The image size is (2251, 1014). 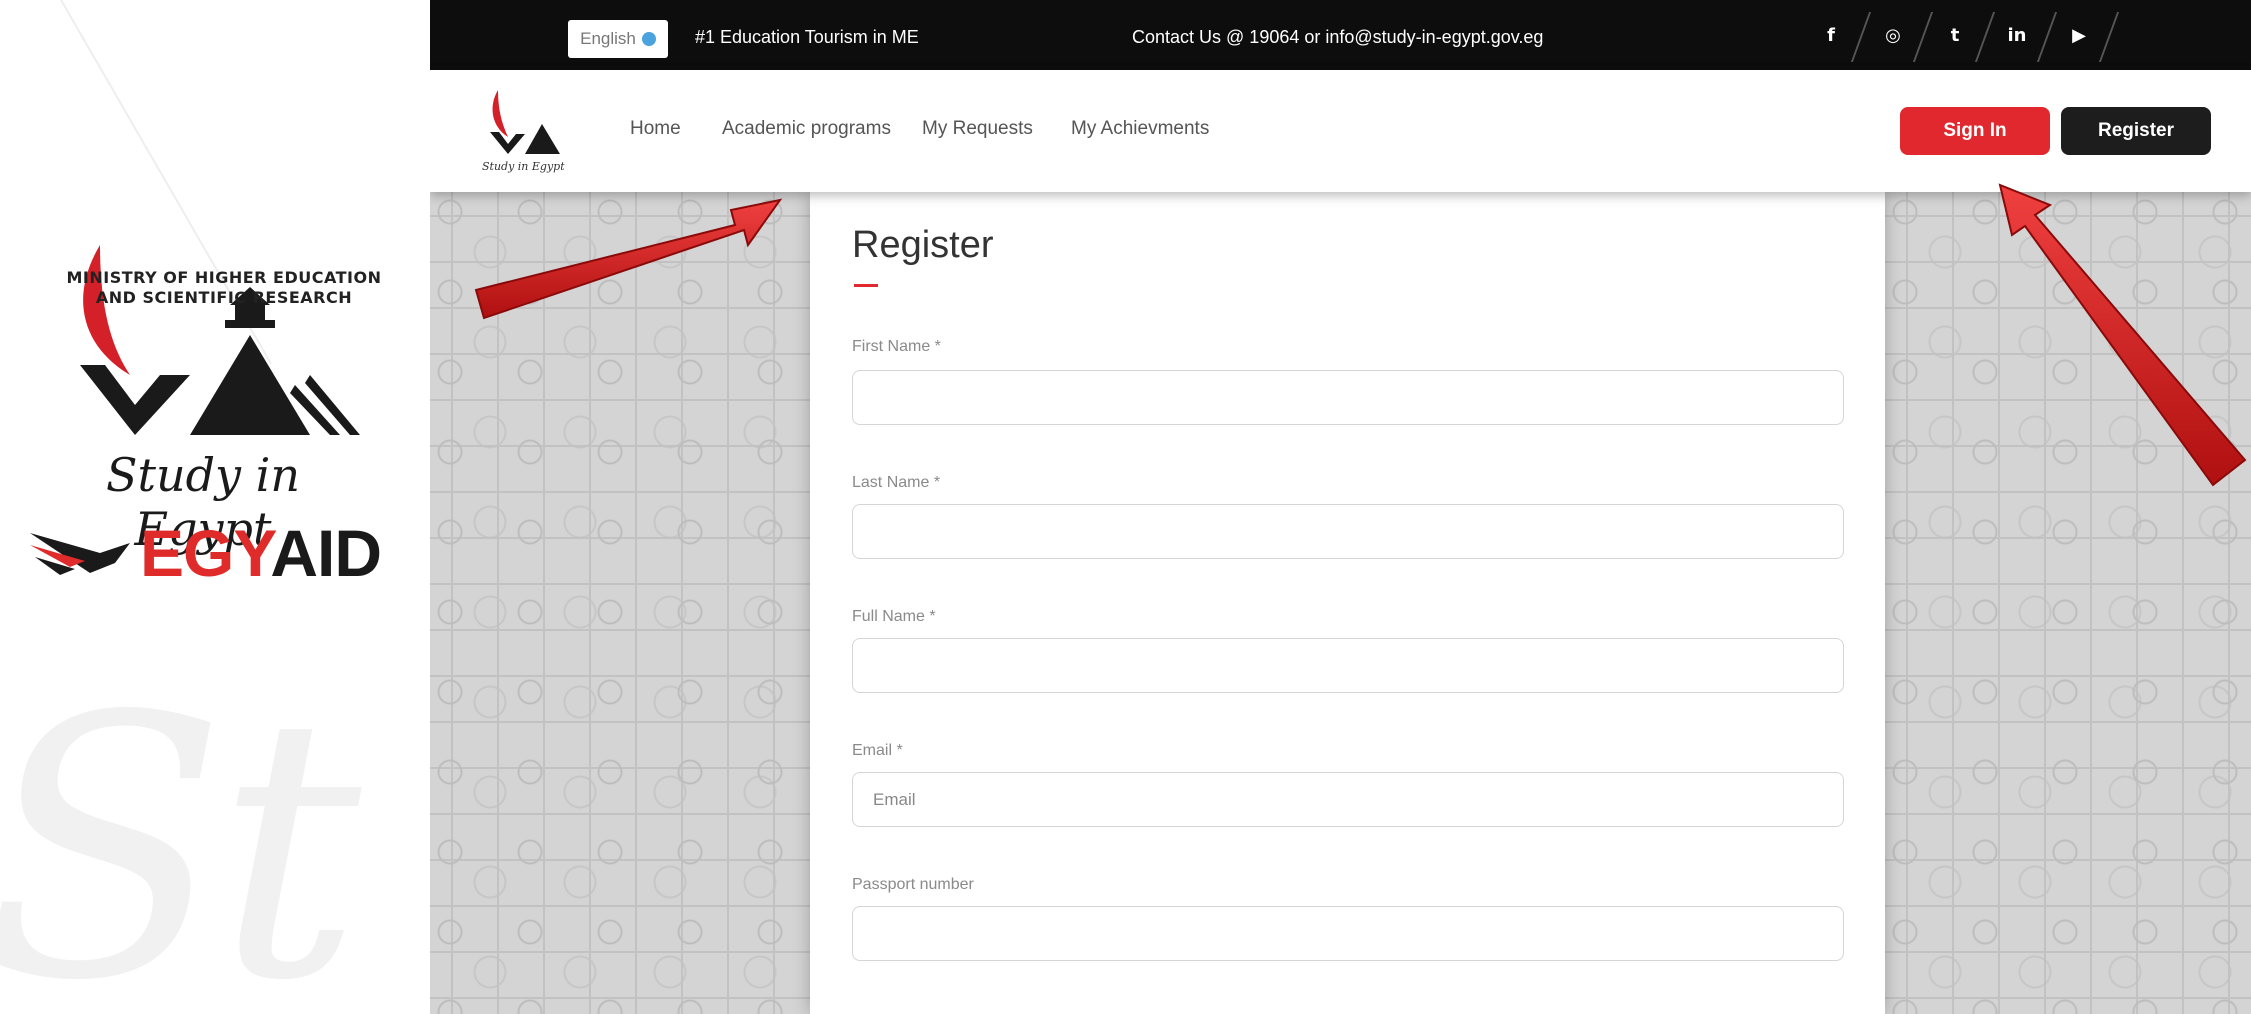 I want to click on register-button: Register, so click(x=2136, y=131).